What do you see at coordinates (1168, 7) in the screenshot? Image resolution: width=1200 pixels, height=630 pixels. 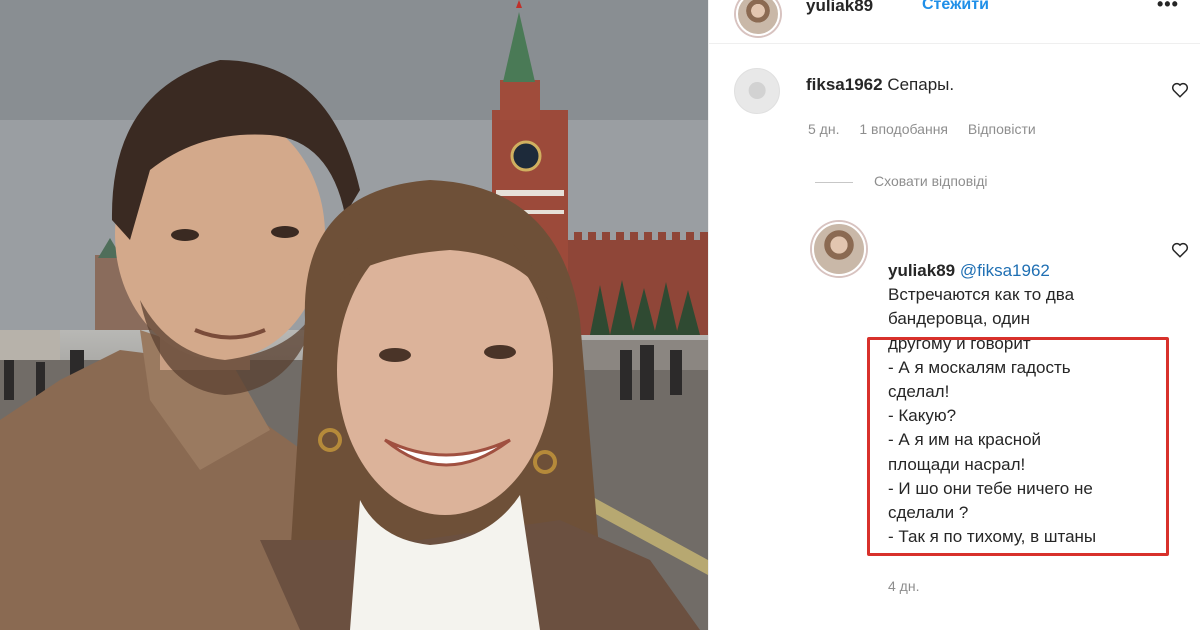 I see `more-options-icon: •••` at bounding box center [1168, 7].